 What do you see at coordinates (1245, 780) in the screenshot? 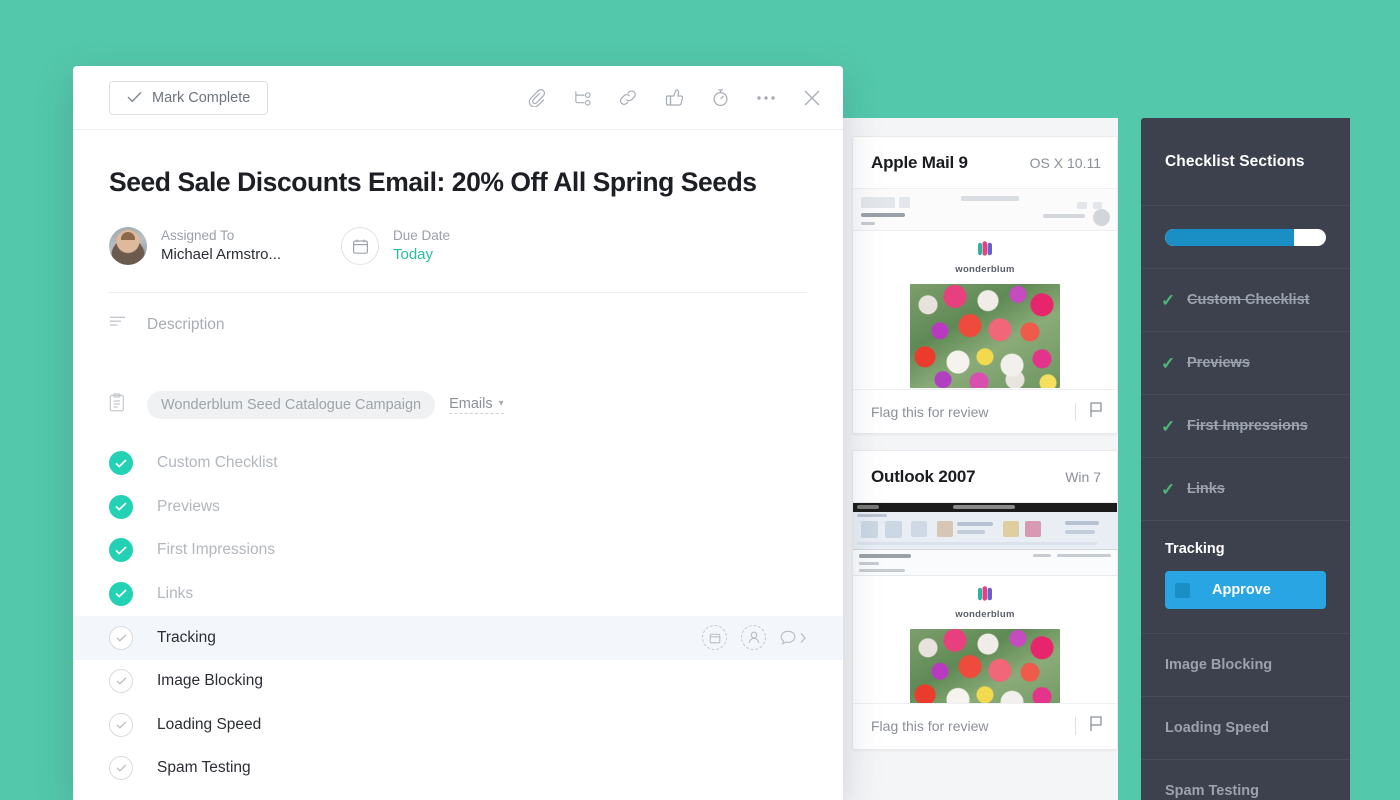
I see `sidebar-item-spam-testing: Spam Testing` at bounding box center [1245, 780].